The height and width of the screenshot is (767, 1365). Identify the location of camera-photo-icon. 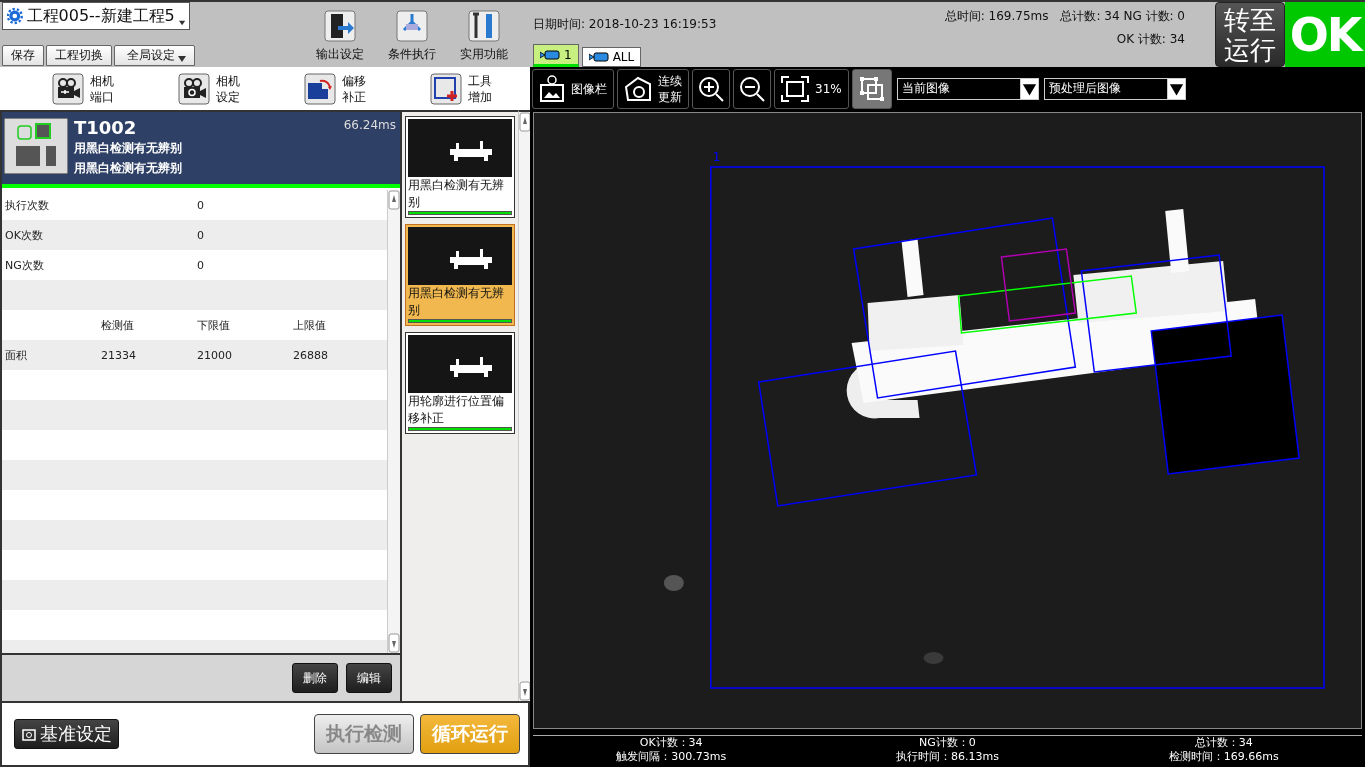
(638, 88).